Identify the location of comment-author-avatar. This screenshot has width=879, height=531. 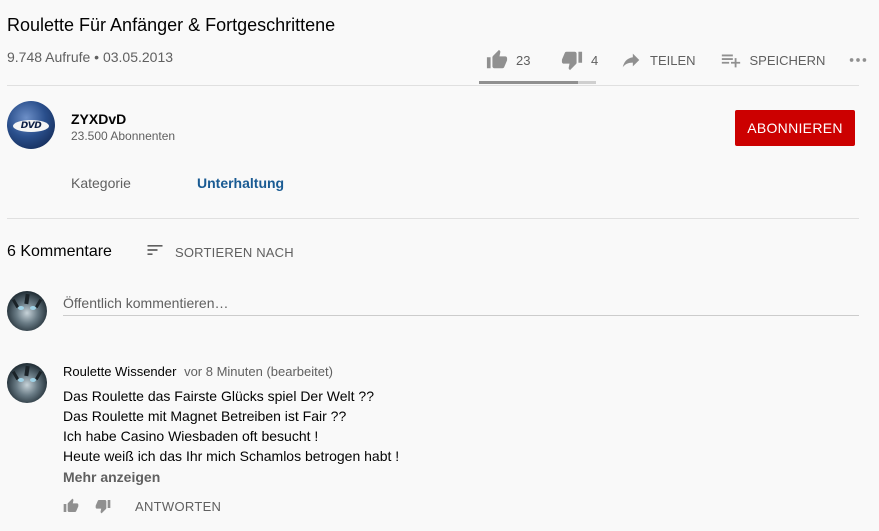
(27, 383).